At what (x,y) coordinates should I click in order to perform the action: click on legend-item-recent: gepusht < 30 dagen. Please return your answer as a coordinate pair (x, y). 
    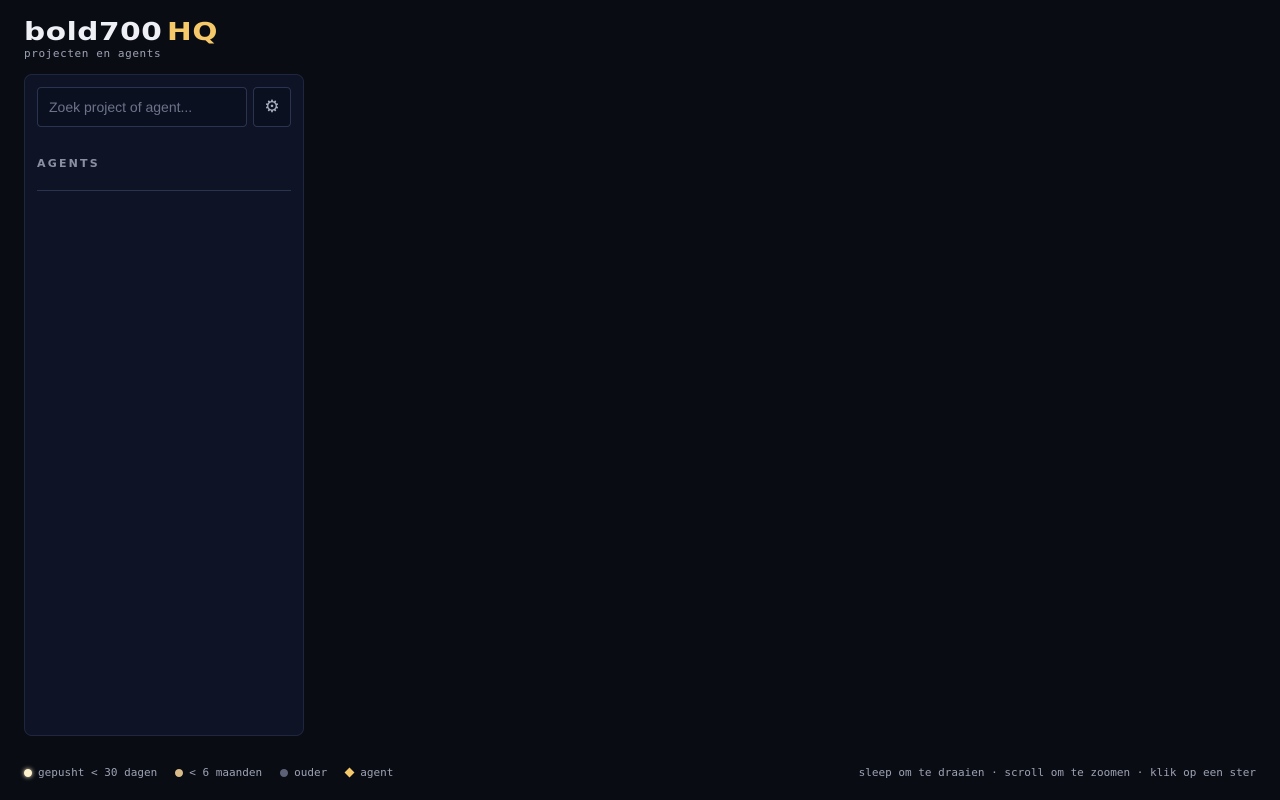
    Looking at the image, I should click on (90, 772).